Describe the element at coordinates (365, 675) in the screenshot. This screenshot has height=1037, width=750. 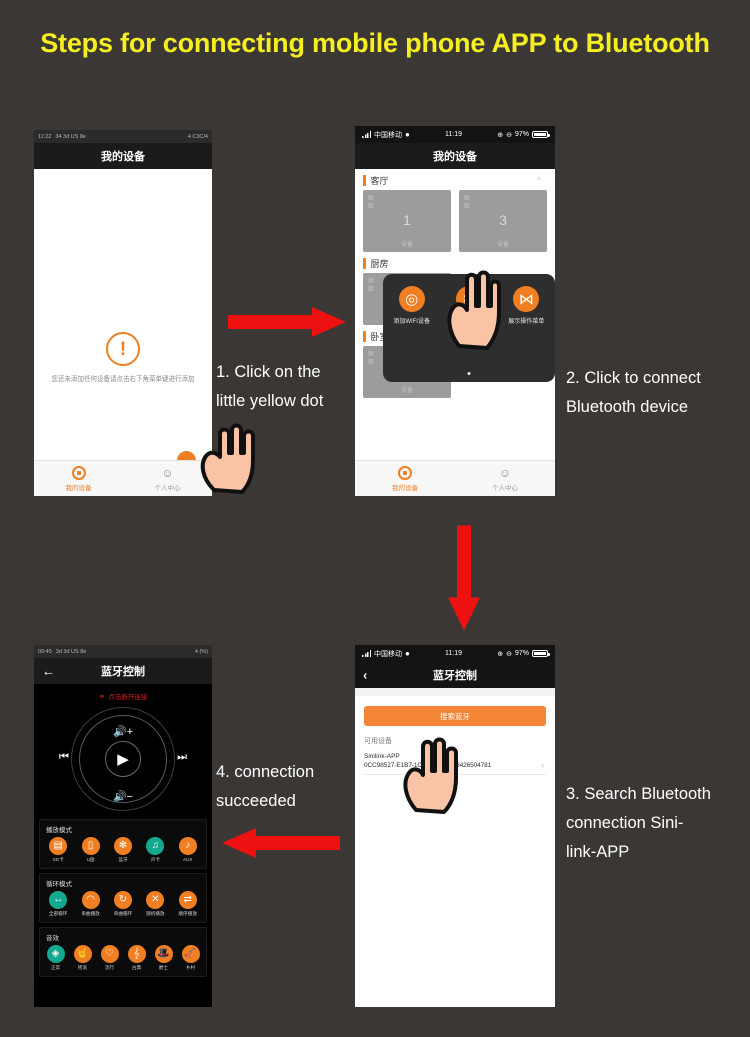
I see `chevron-left-icon: ‹` at that location.